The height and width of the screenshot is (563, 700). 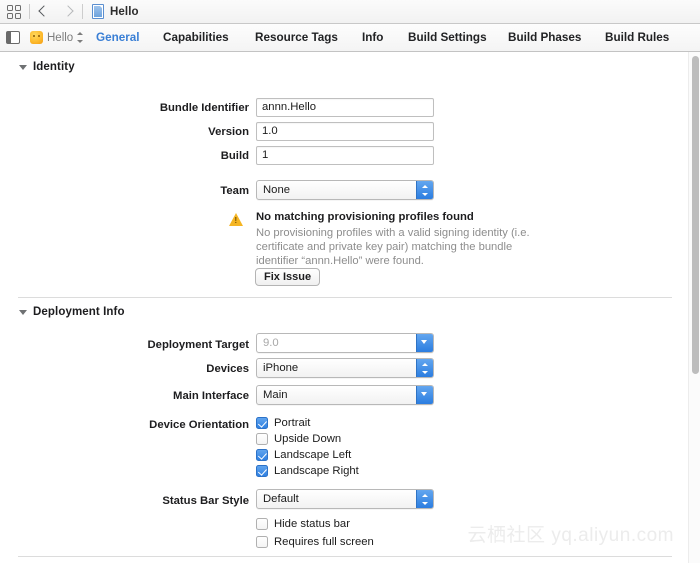 What do you see at coordinates (365, 217) in the screenshot?
I see `warning-heading: No matching provisioning profiles found` at bounding box center [365, 217].